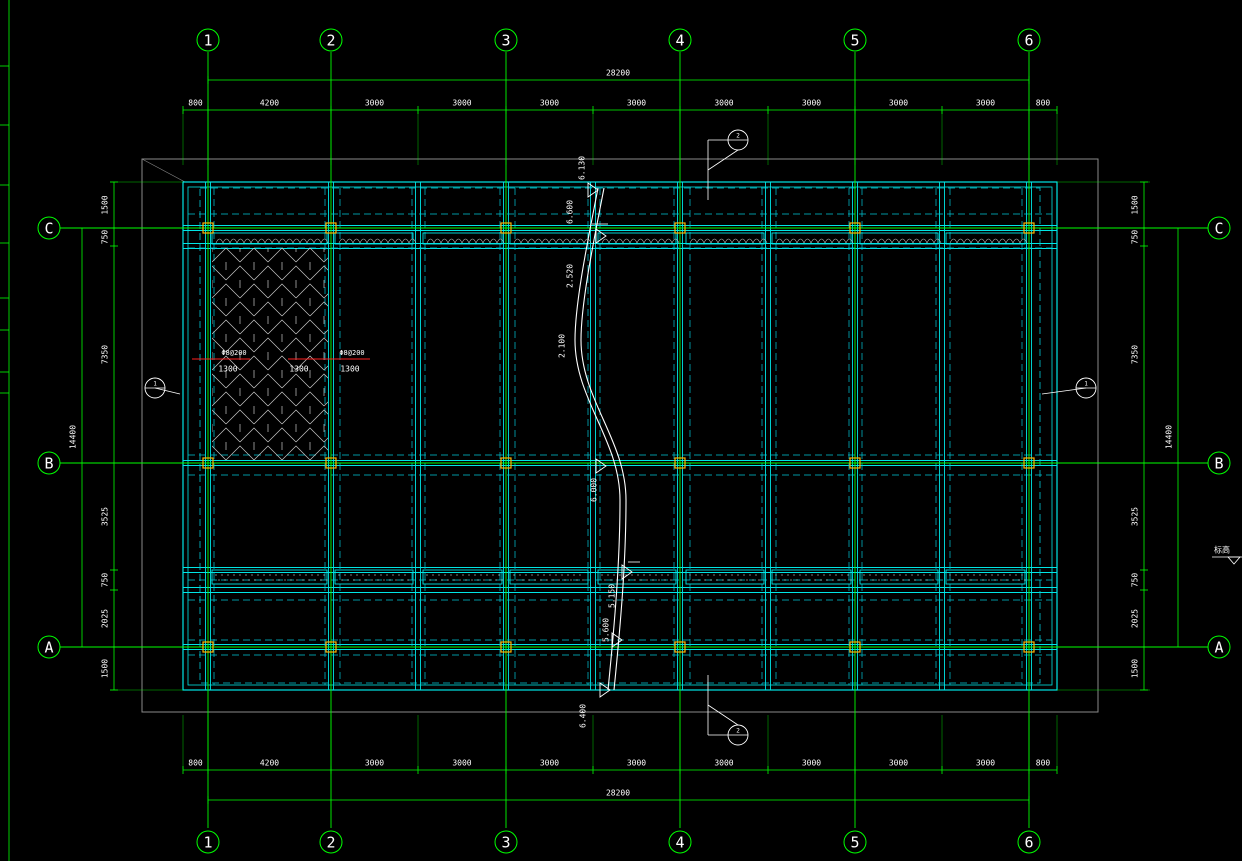 This screenshot has width=1242, height=861. Describe the element at coordinates (330, 843) in the screenshot. I see `axis-bubble-label: 2` at that location.